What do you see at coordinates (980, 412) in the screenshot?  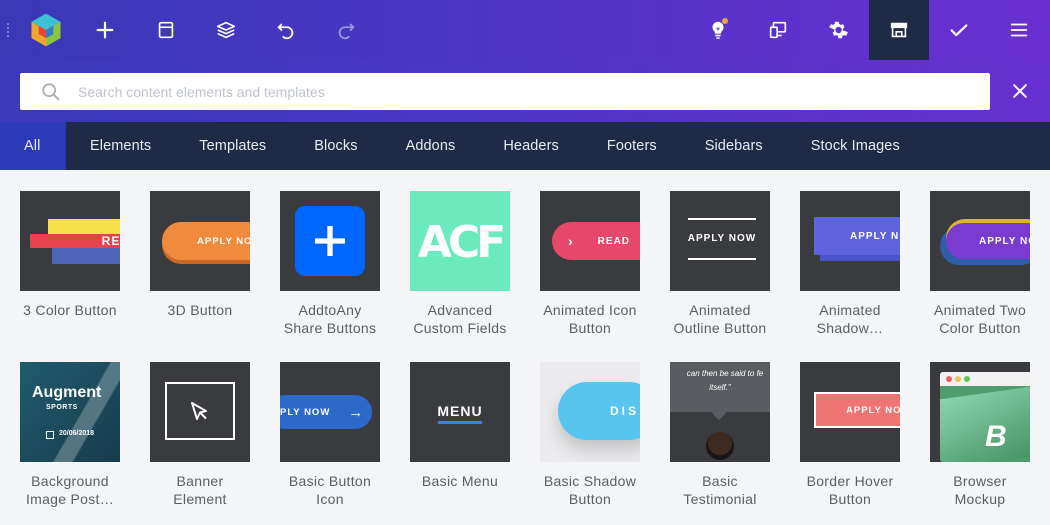 I see `element-thumbnail: B` at bounding box center [980, 412].